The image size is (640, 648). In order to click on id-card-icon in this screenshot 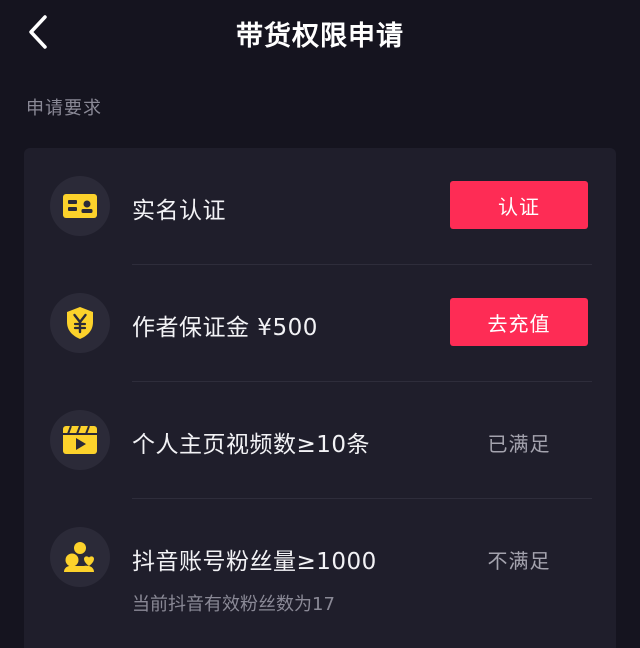, I will do `click(80, 206)`.